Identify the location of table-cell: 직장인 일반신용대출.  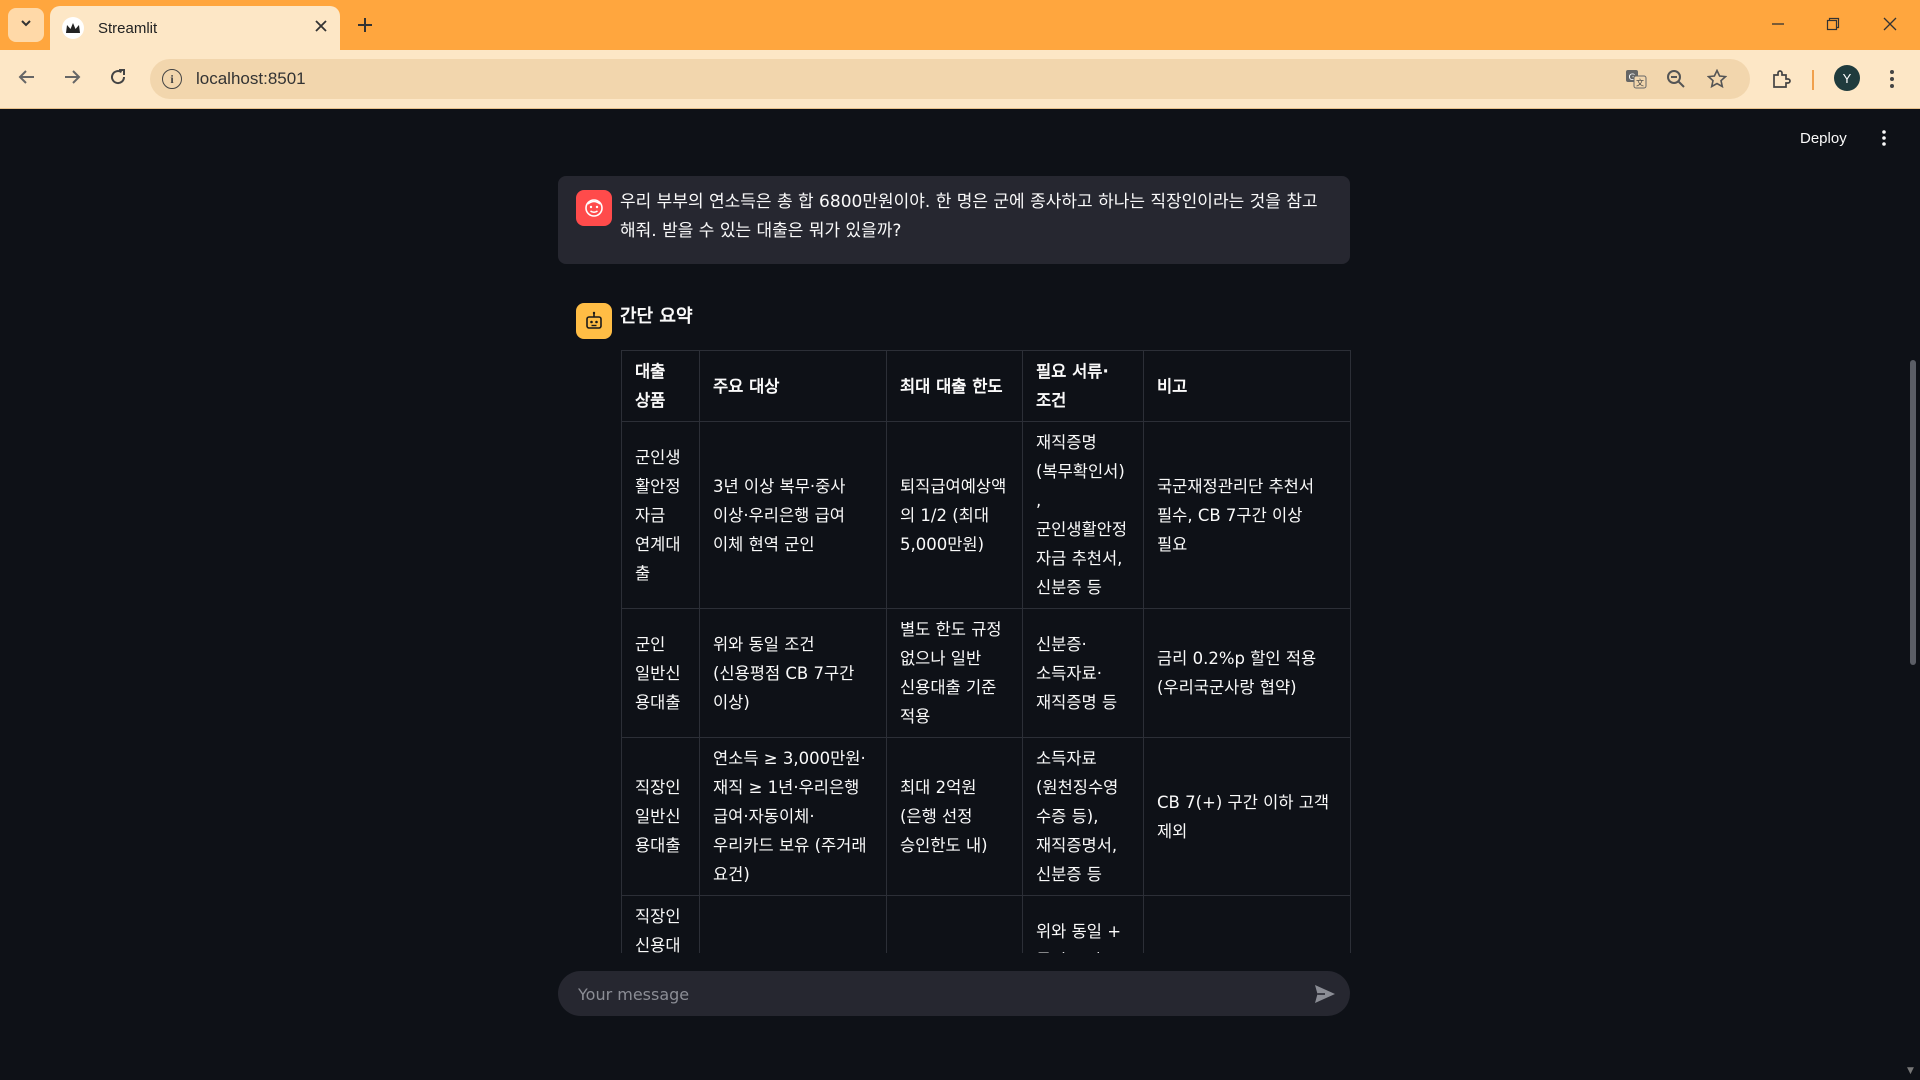
(660, 816).